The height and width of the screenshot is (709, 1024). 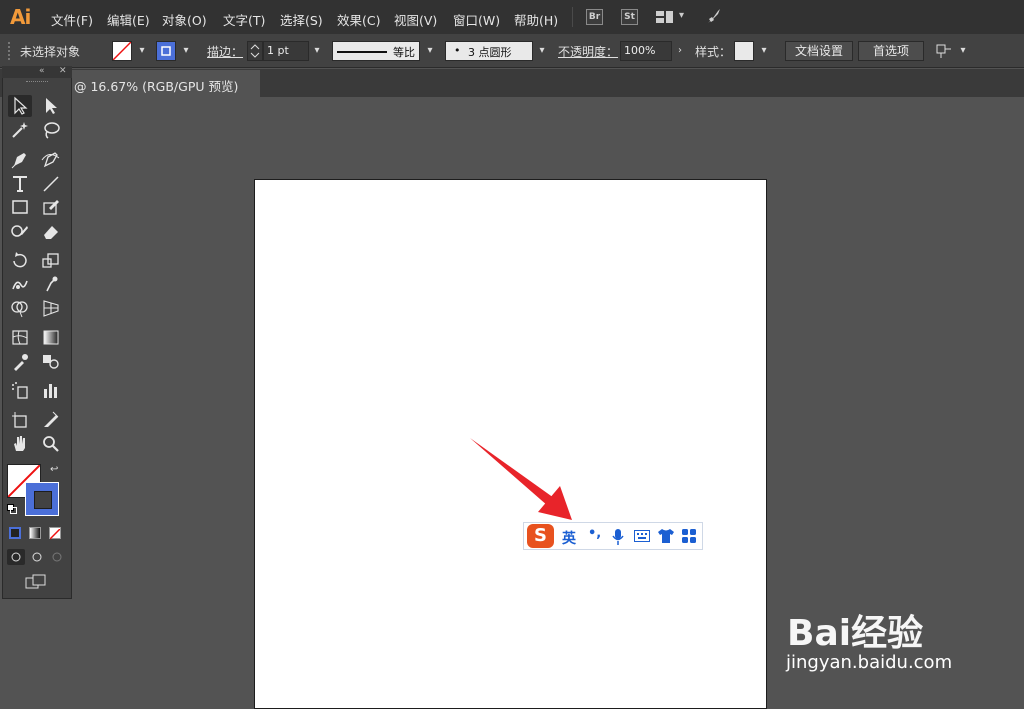 I want to click on menu-edit: 编辑(E), so click(x=128, y=19).